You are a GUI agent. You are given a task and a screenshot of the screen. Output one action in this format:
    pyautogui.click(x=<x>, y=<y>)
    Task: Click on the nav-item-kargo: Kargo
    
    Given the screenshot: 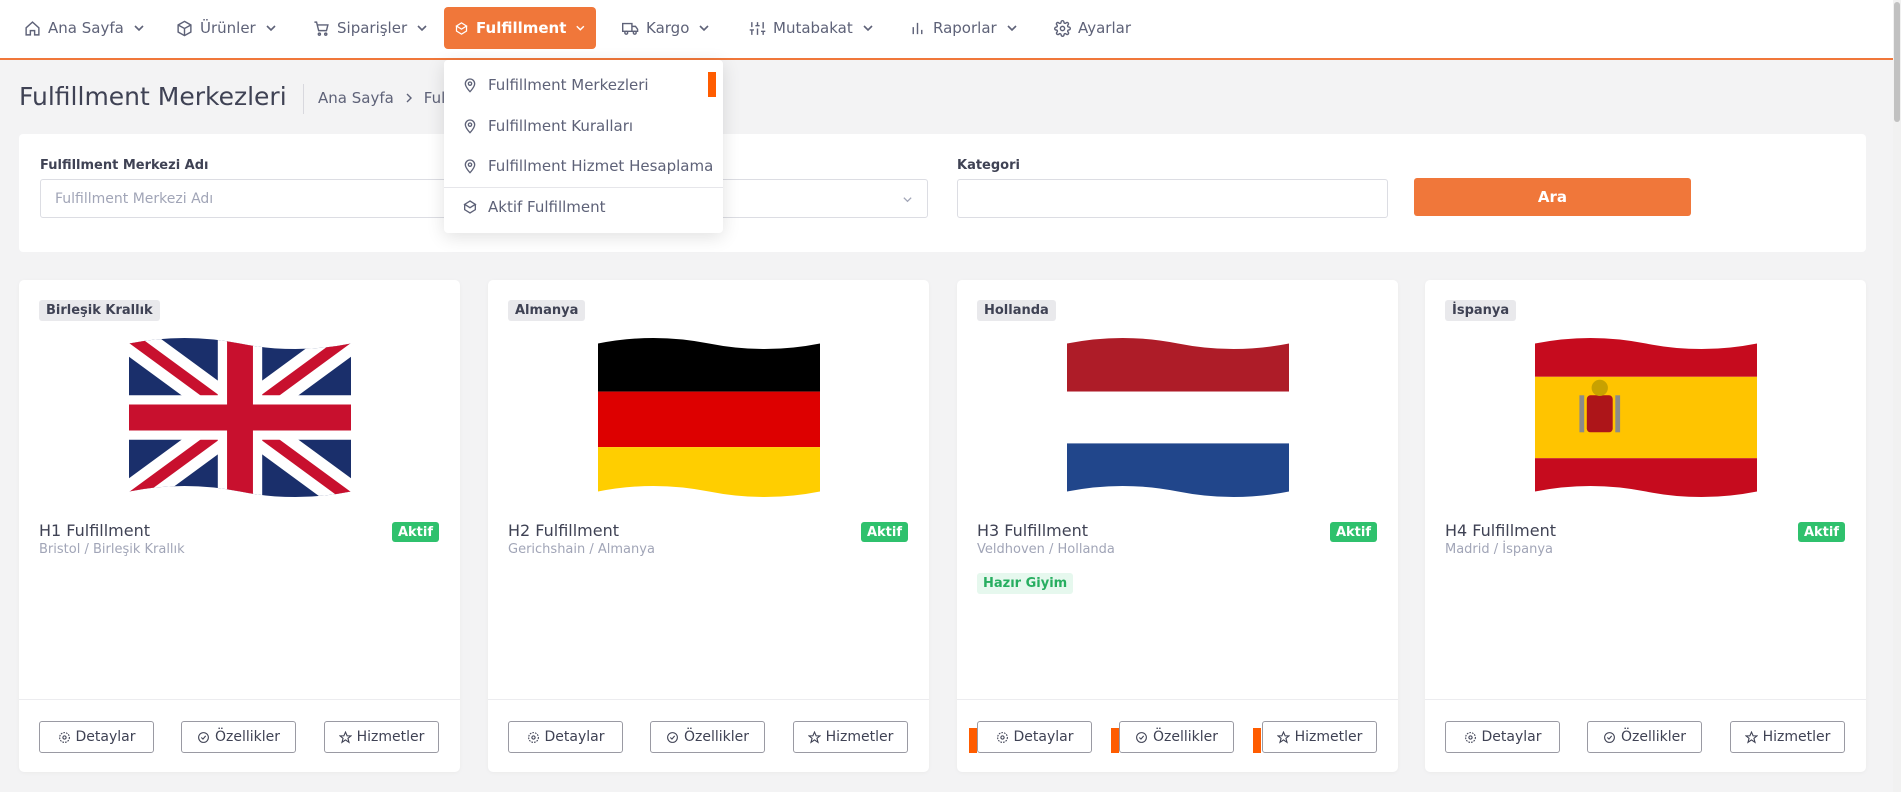 What is the action you would take?
    pyautogui.click(x=666, y=28)
    